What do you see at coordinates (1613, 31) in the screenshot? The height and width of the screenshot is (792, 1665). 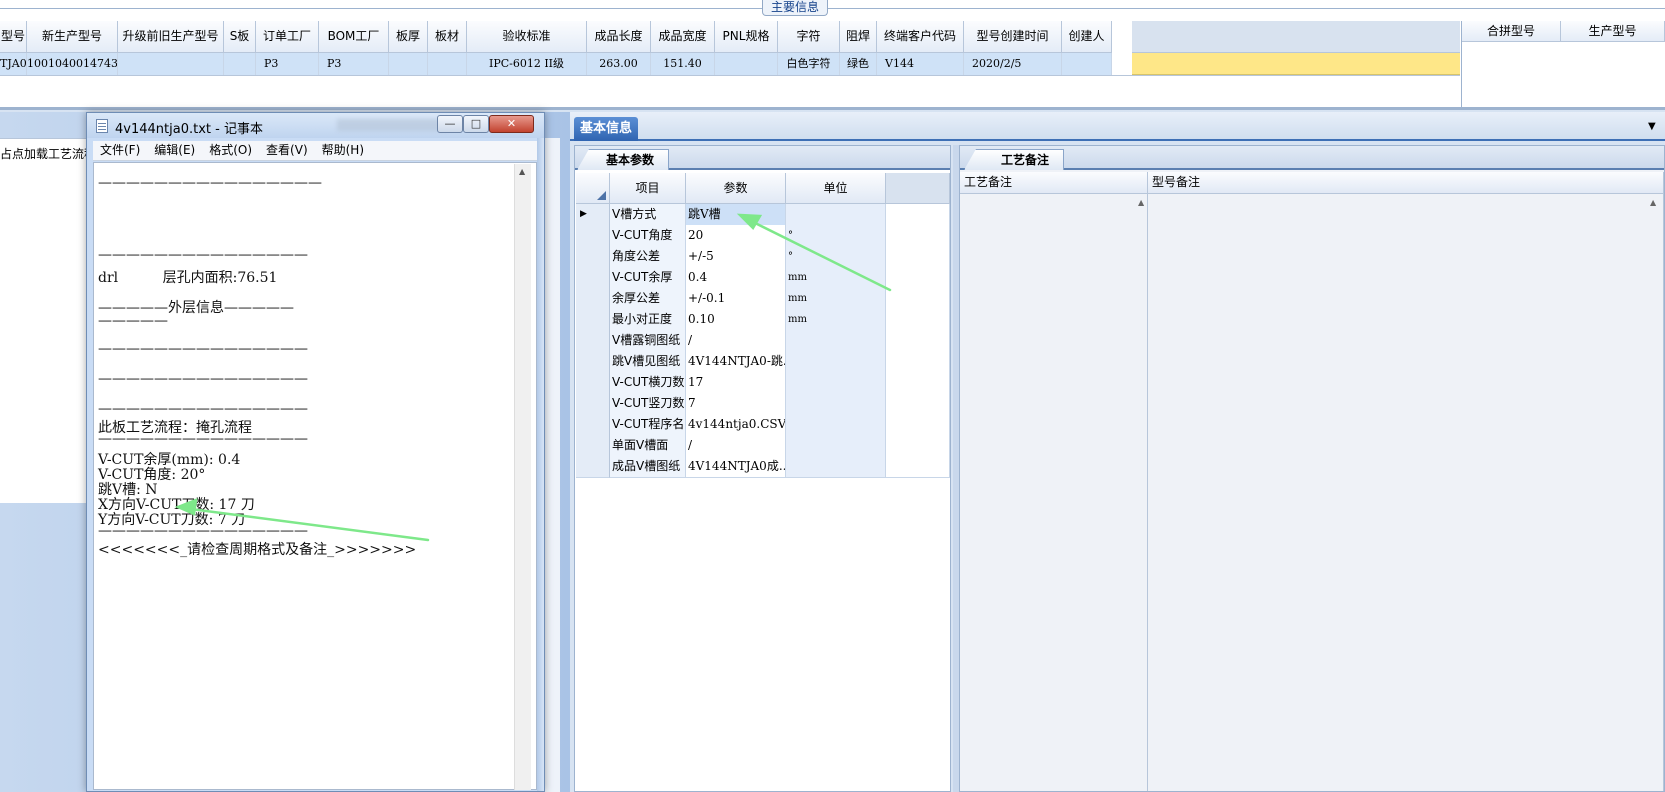 I see `col-header-production-model: 生产型号` at bounding box center [1613, 31].